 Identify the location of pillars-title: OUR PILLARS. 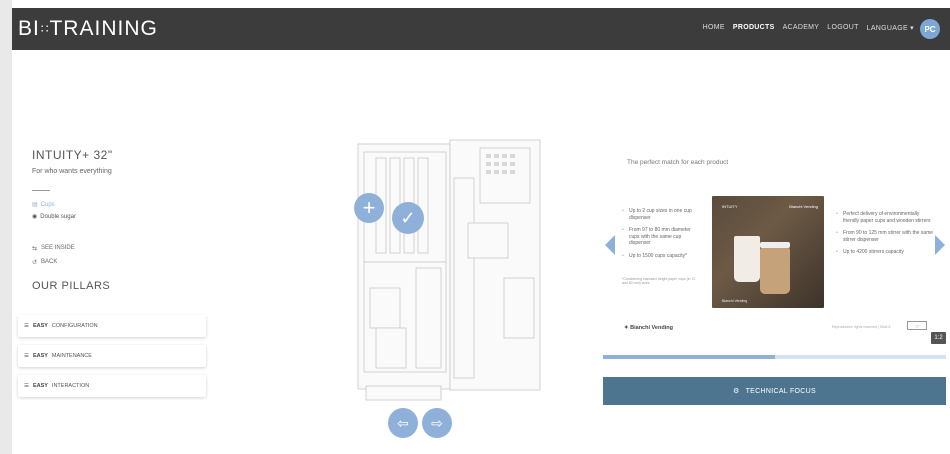
(71, 286).